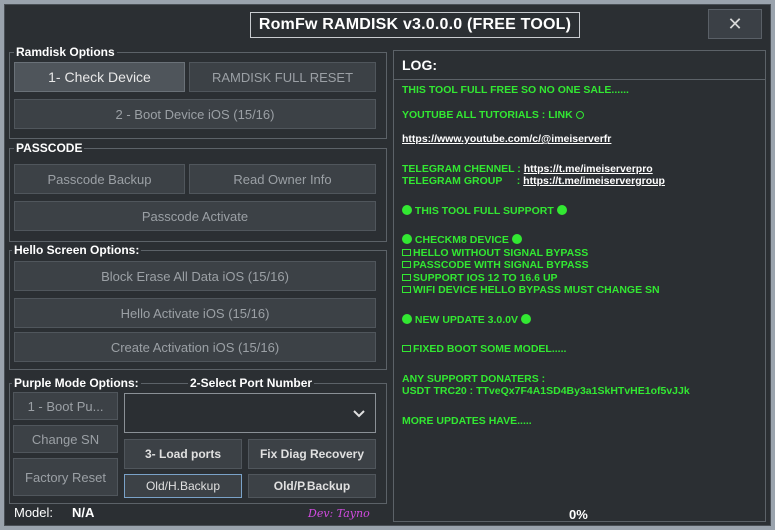 The height and width of the screenshot is (530, 775). Describe the element at coordinates (582, 240) in the screenshot. I see `log-line: CHECKM8 DEVICE` at that location.